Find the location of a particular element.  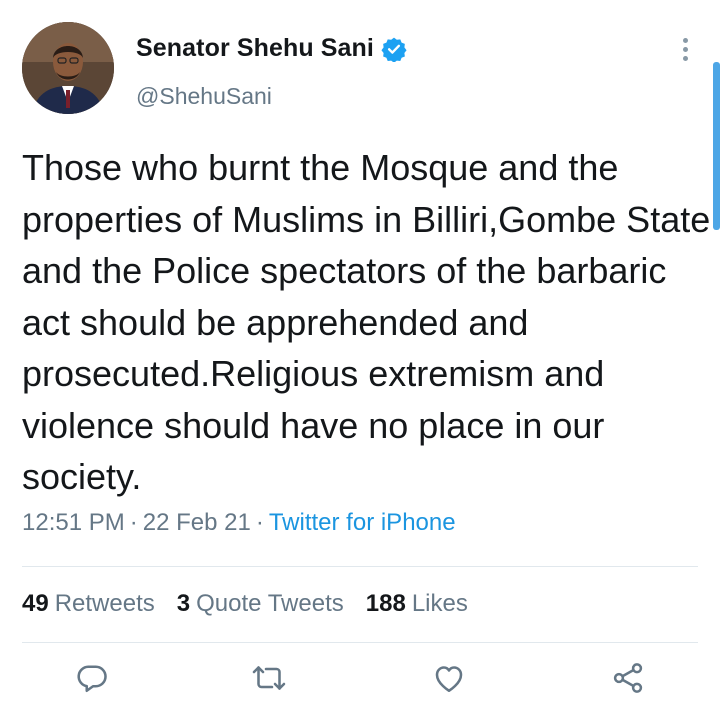

author-handle: @ShehuSani is located at coordinates (204, 96).